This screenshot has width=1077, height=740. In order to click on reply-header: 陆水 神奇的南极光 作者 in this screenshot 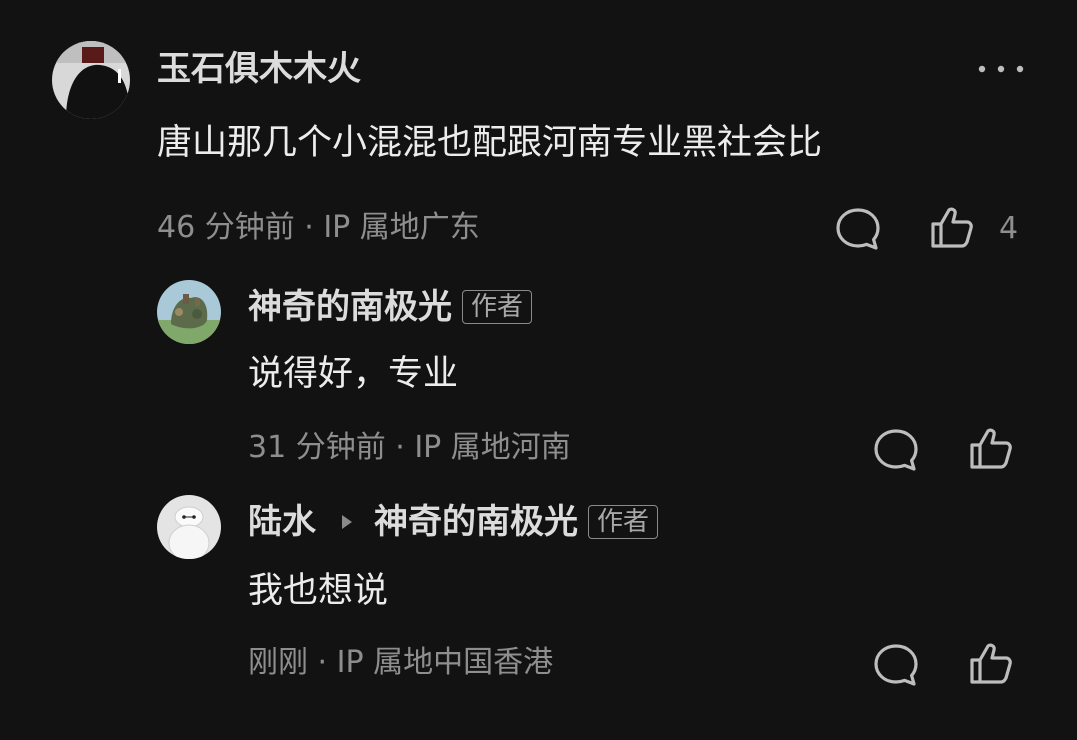, I will do `click(453, 522)`.